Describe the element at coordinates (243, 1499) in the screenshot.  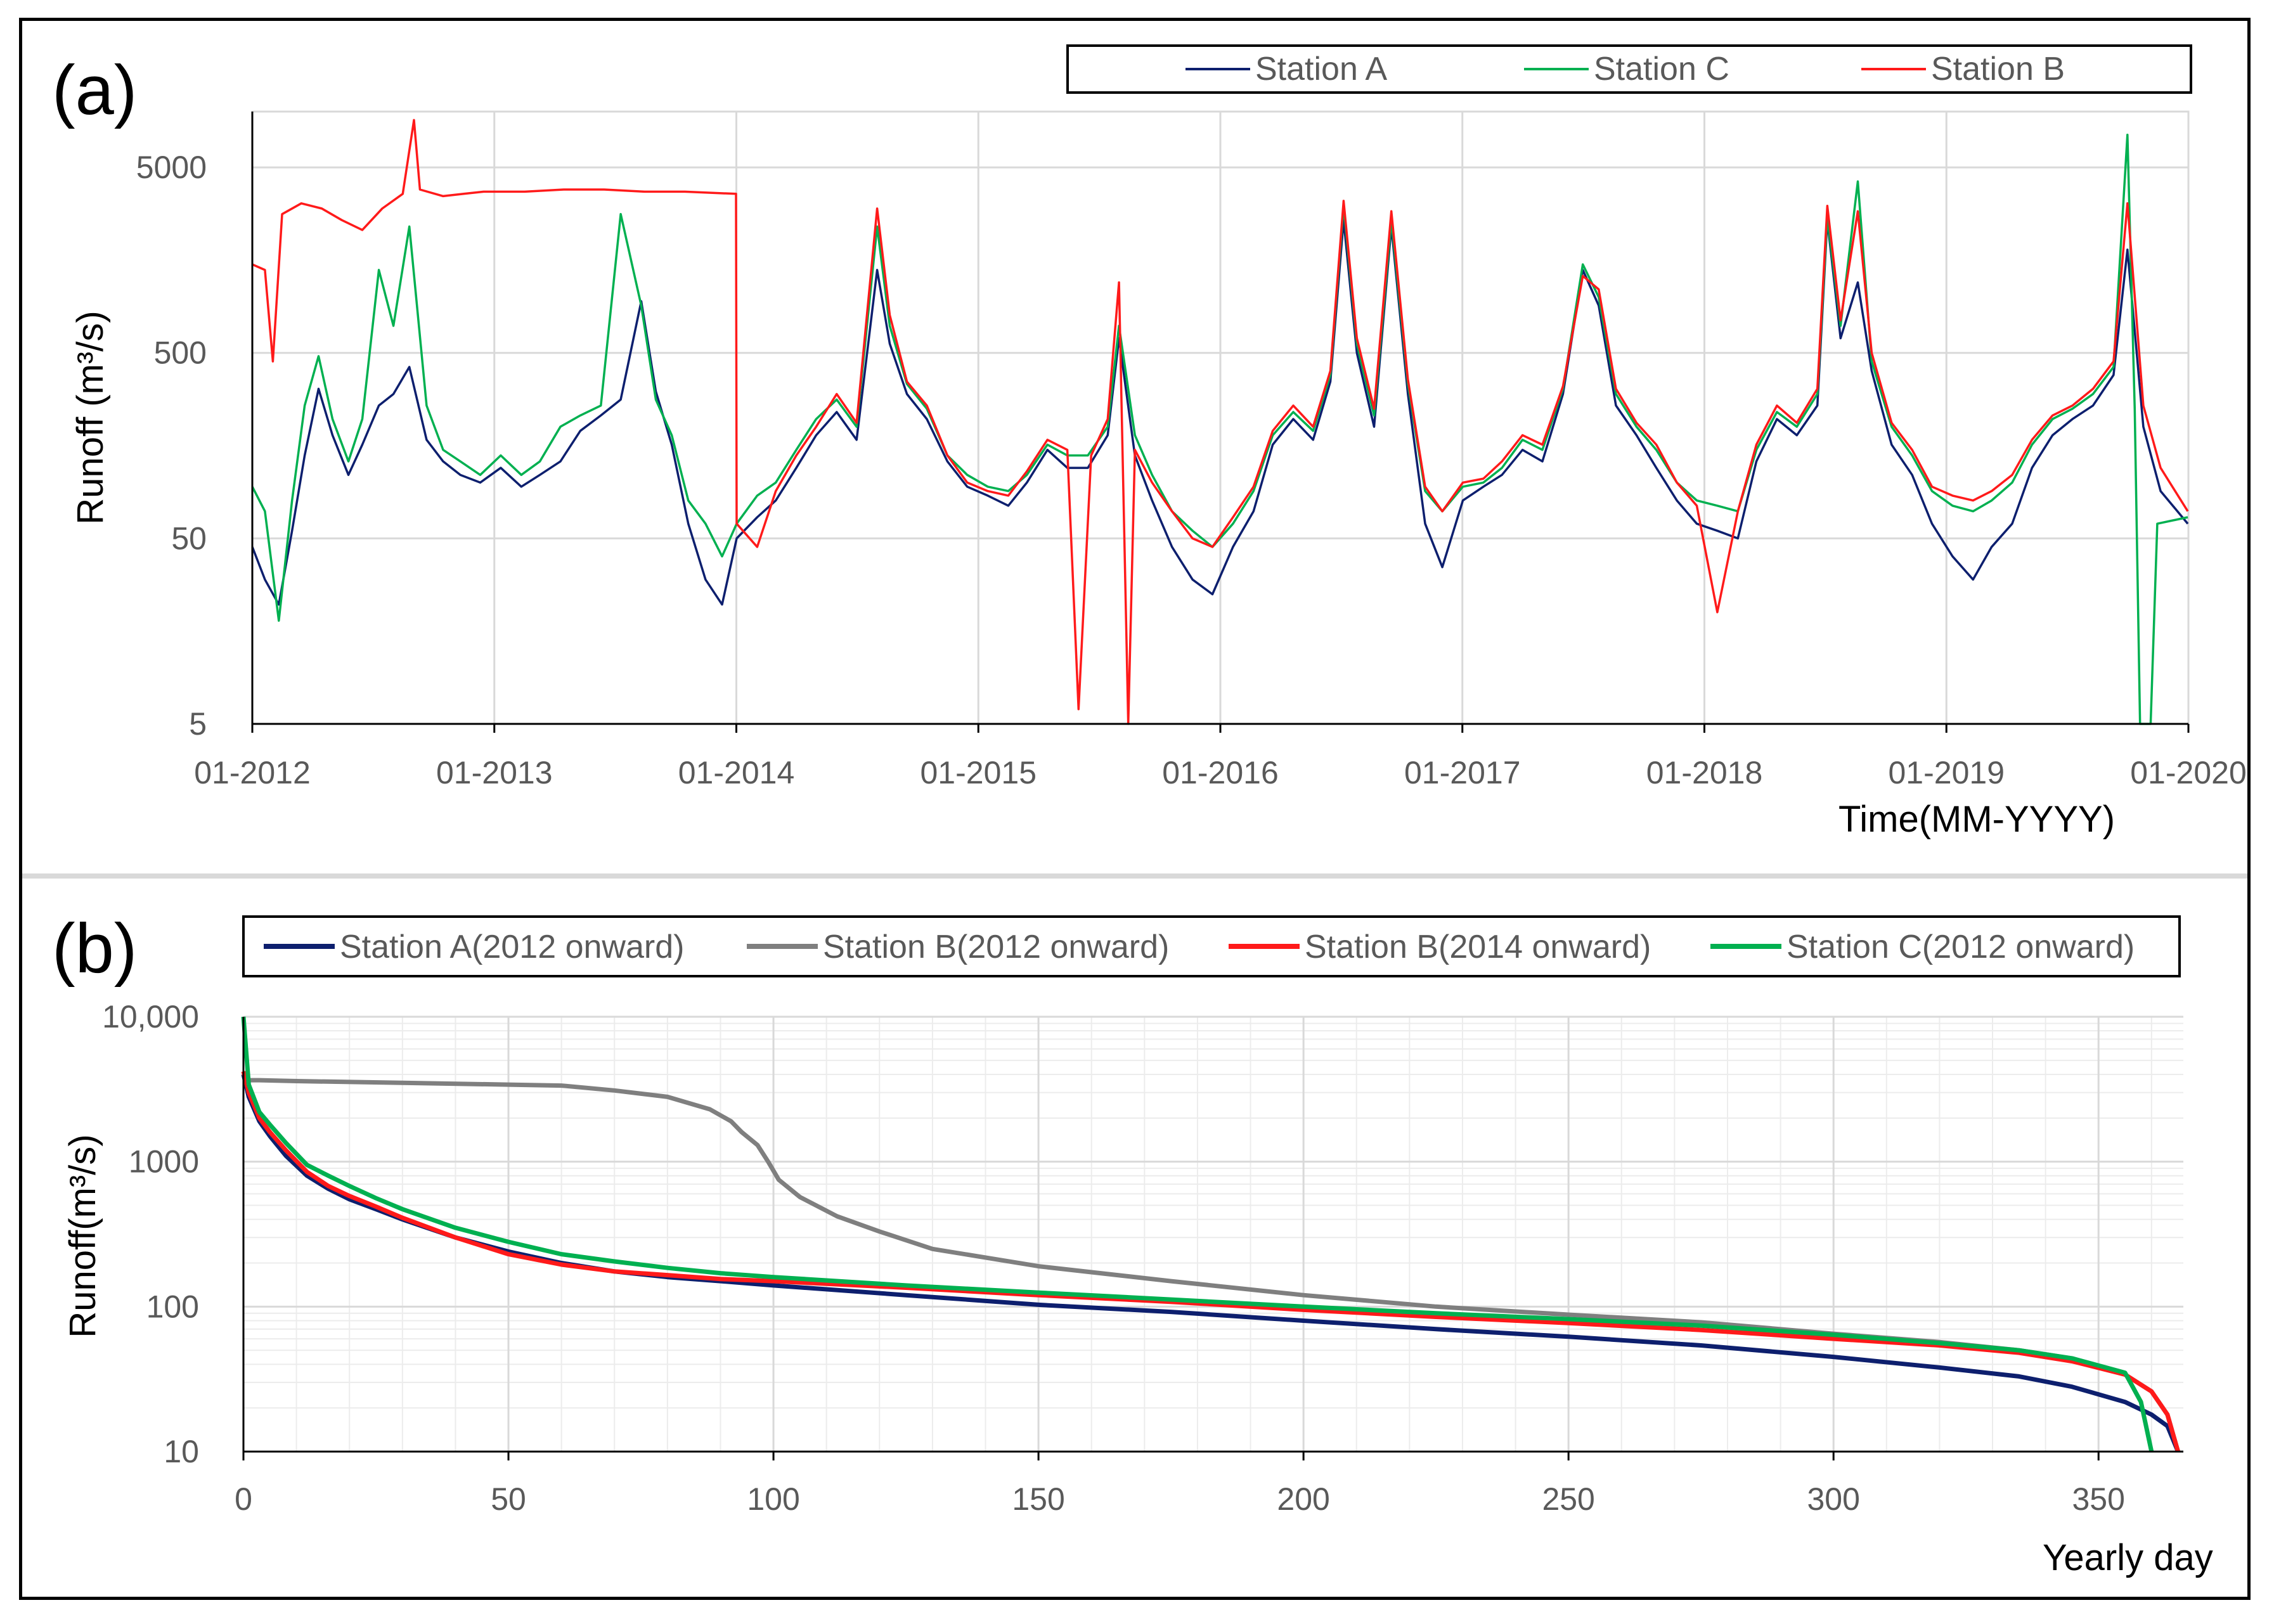
I see `x-tick-label-b: 0` at that location.